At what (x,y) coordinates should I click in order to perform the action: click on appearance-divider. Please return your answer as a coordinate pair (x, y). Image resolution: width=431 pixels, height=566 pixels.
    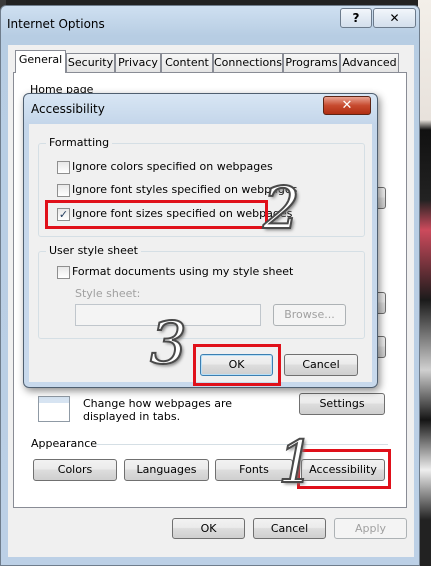
    Looking at the image, I should click on (242, 444).